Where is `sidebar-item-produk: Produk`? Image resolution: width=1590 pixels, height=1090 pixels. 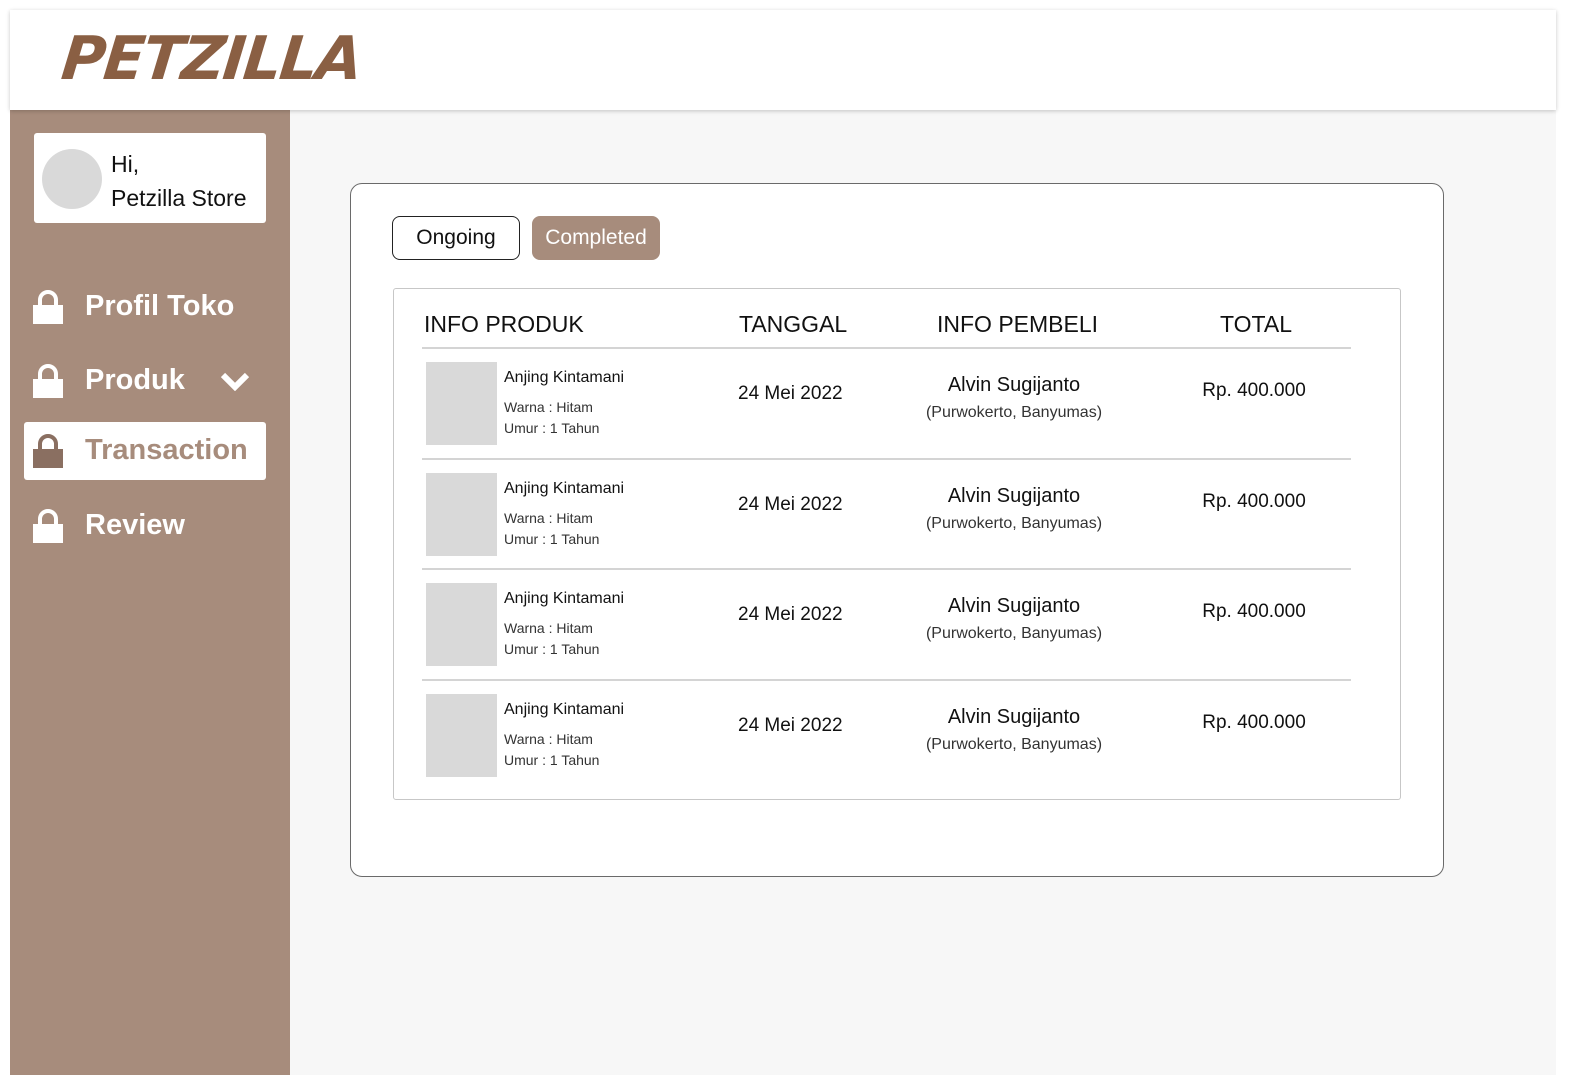 sidebar-item-produk: Produk is located at coordinates (145, 381).